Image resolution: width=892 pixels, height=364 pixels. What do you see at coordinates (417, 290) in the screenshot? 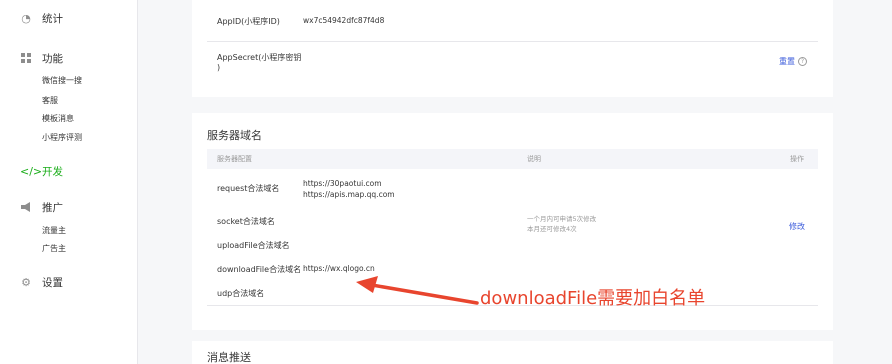
I see `annotation-arrow` at bounding box center [417, 290].